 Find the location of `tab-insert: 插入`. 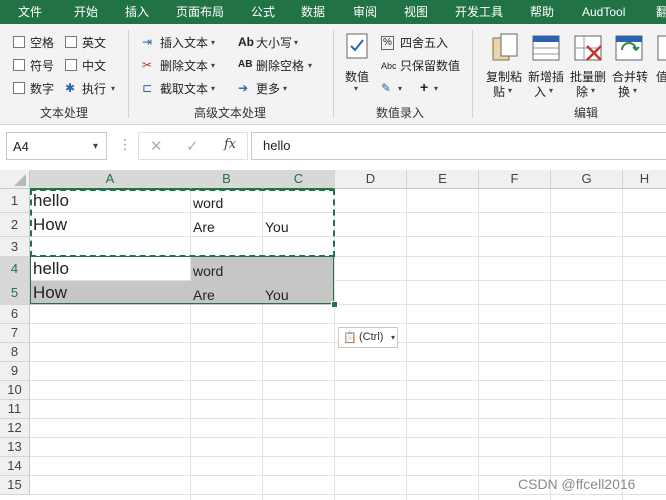

tab-insert: 插入 is located at coordinates (137, 12).